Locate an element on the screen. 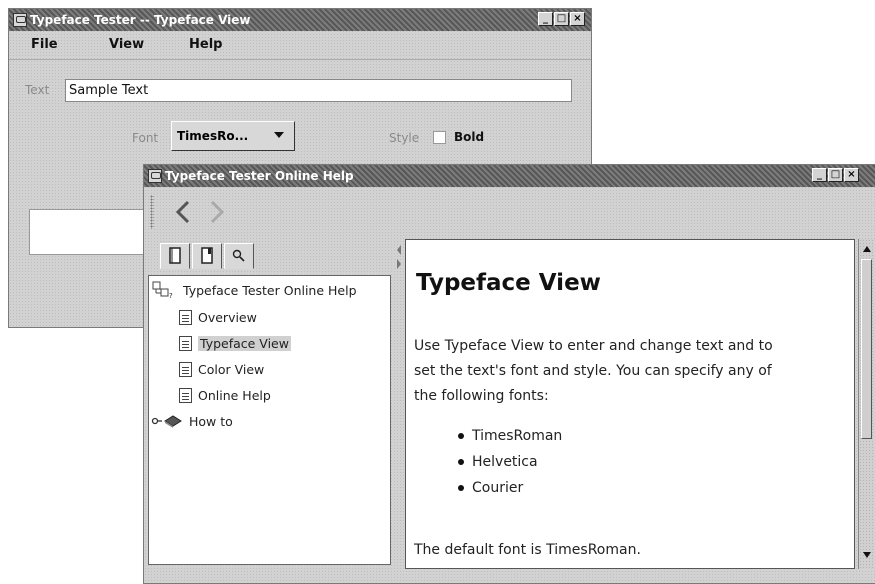  help-title: Typeface Tester Online Help is located at coordinates (259, 176).